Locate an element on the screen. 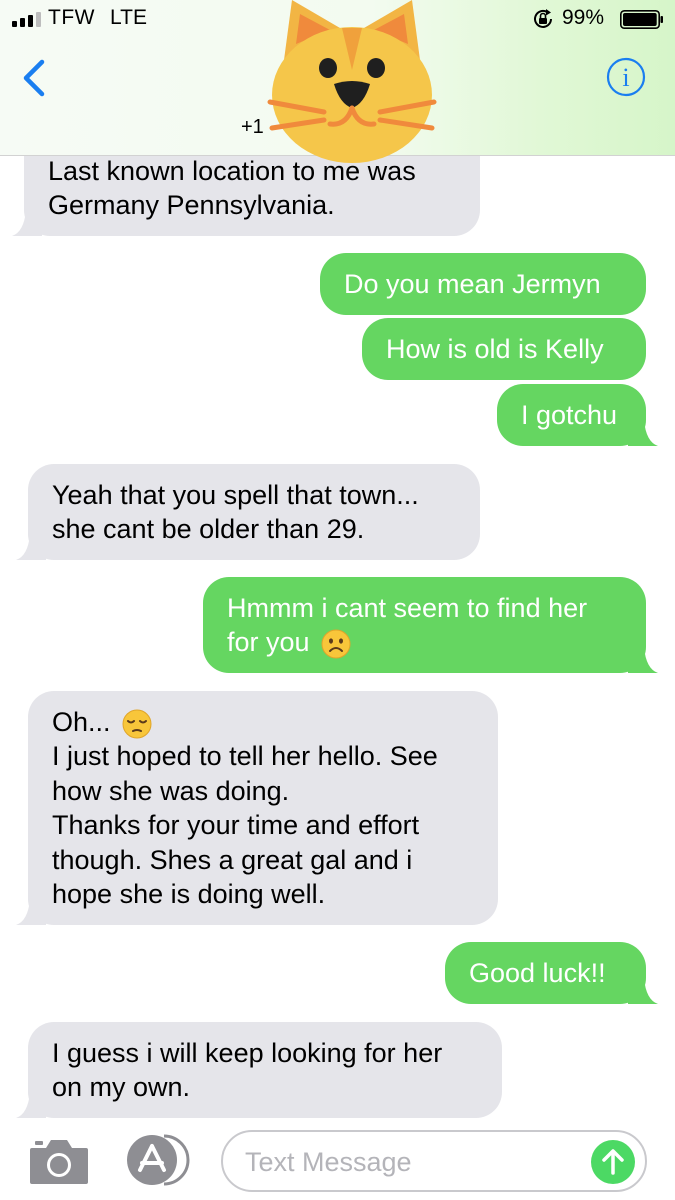 Image resolution: width=675 pixels, height=1200 pixels. pensive-face-emoji-icon is located at coordinates (137, 724).